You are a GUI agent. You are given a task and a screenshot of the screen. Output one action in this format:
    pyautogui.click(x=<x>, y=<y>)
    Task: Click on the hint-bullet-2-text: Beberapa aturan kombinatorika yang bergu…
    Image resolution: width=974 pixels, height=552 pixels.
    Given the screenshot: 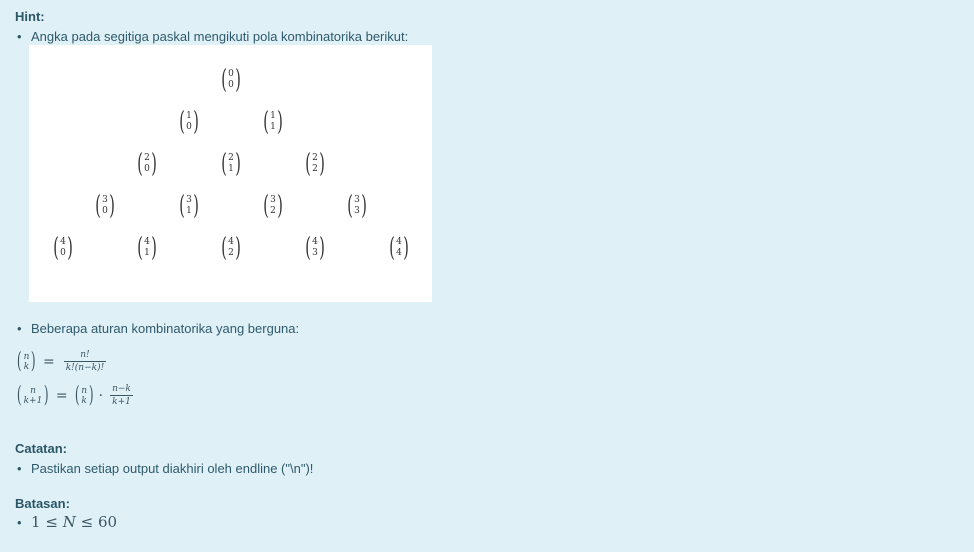 What is the action you would take?
    pyautogui.click(x=165, y=328)
    